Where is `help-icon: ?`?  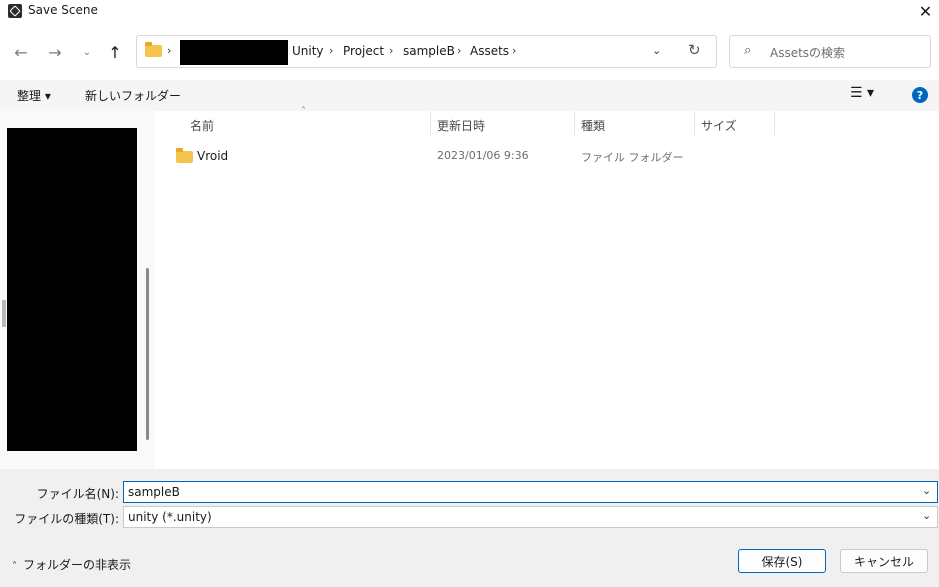 help-icon: ? is located at coordinates (920, 95).